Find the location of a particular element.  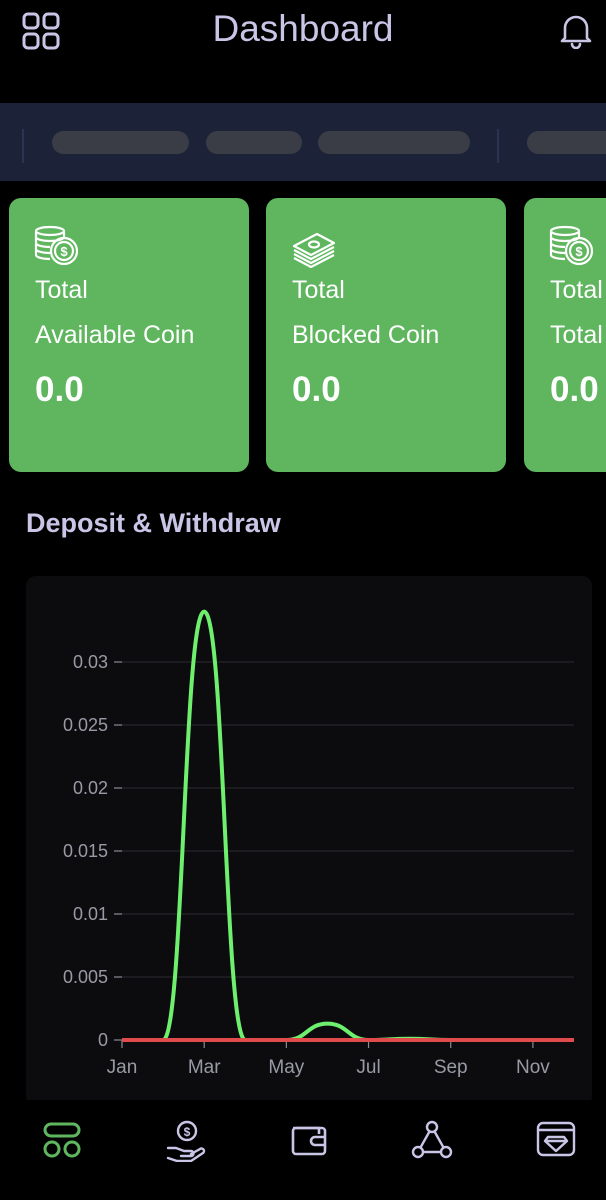

y-tick-label: 0.02 is located at coordinates (90, 788).